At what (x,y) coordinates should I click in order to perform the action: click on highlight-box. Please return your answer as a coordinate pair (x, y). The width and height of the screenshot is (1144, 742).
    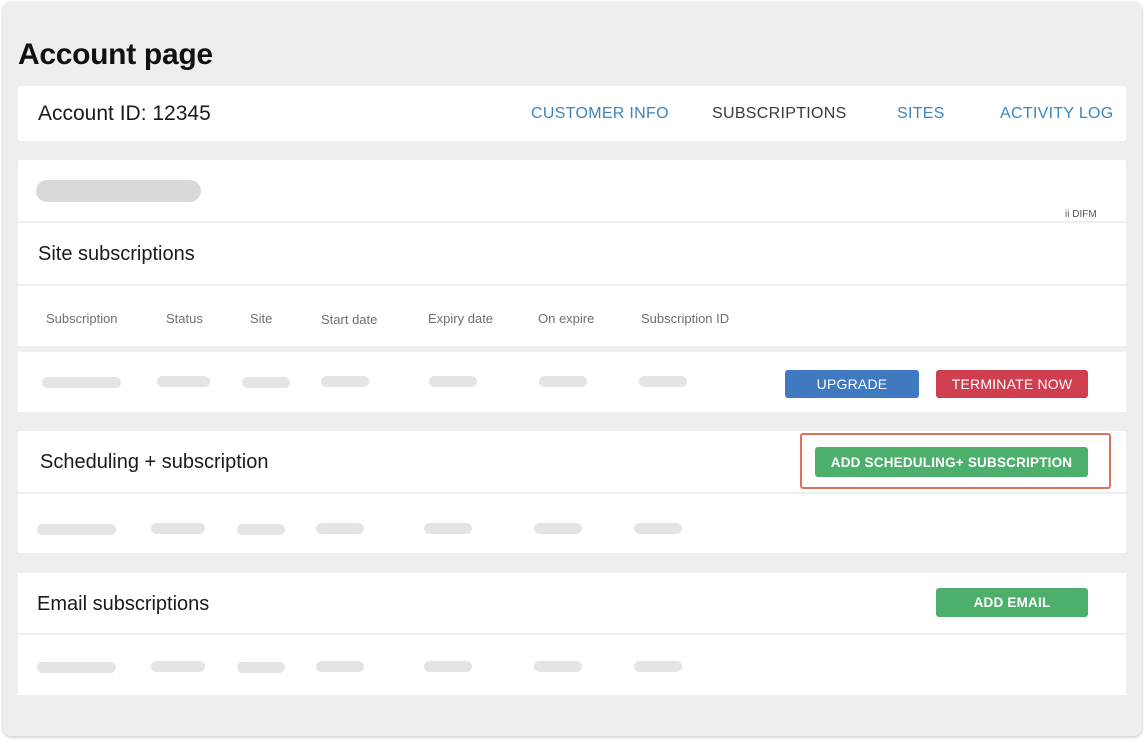
    Looking at the image, I should click on (955, 461).